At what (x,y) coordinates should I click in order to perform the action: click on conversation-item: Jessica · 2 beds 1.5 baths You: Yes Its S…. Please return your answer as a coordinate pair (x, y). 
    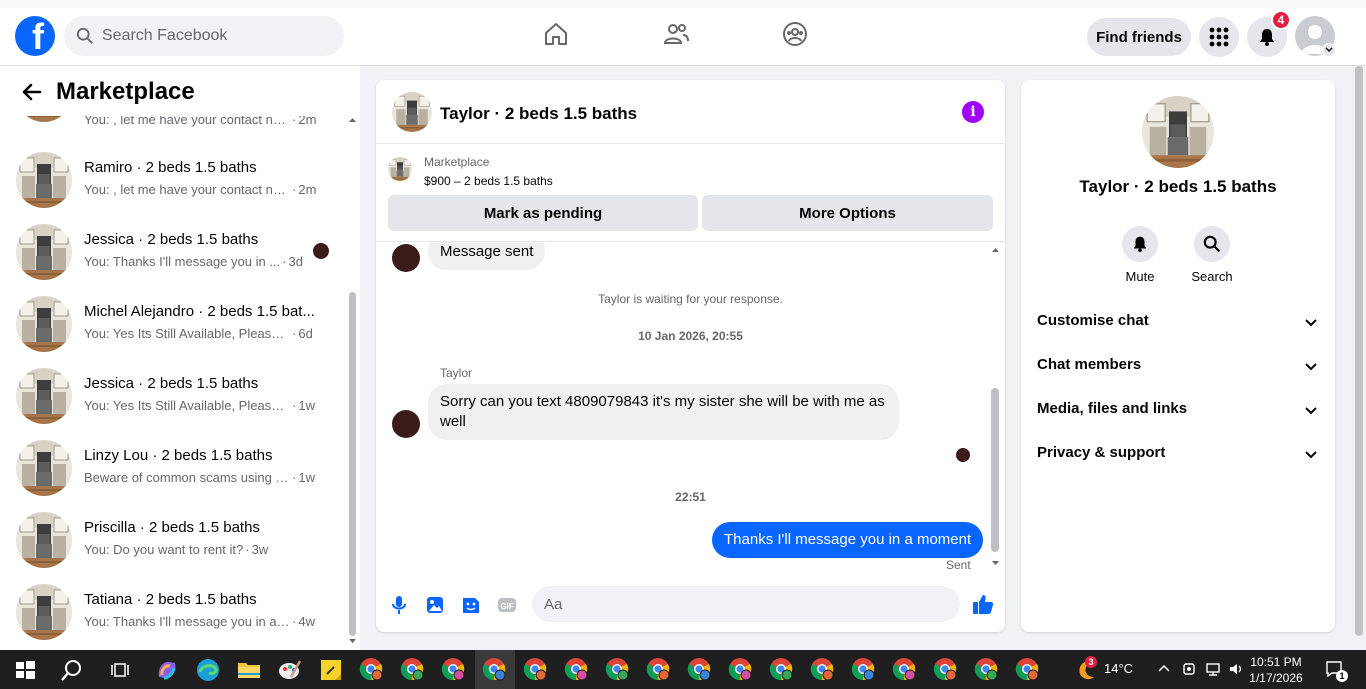
    Looking at the image, I should click on (172, 396).